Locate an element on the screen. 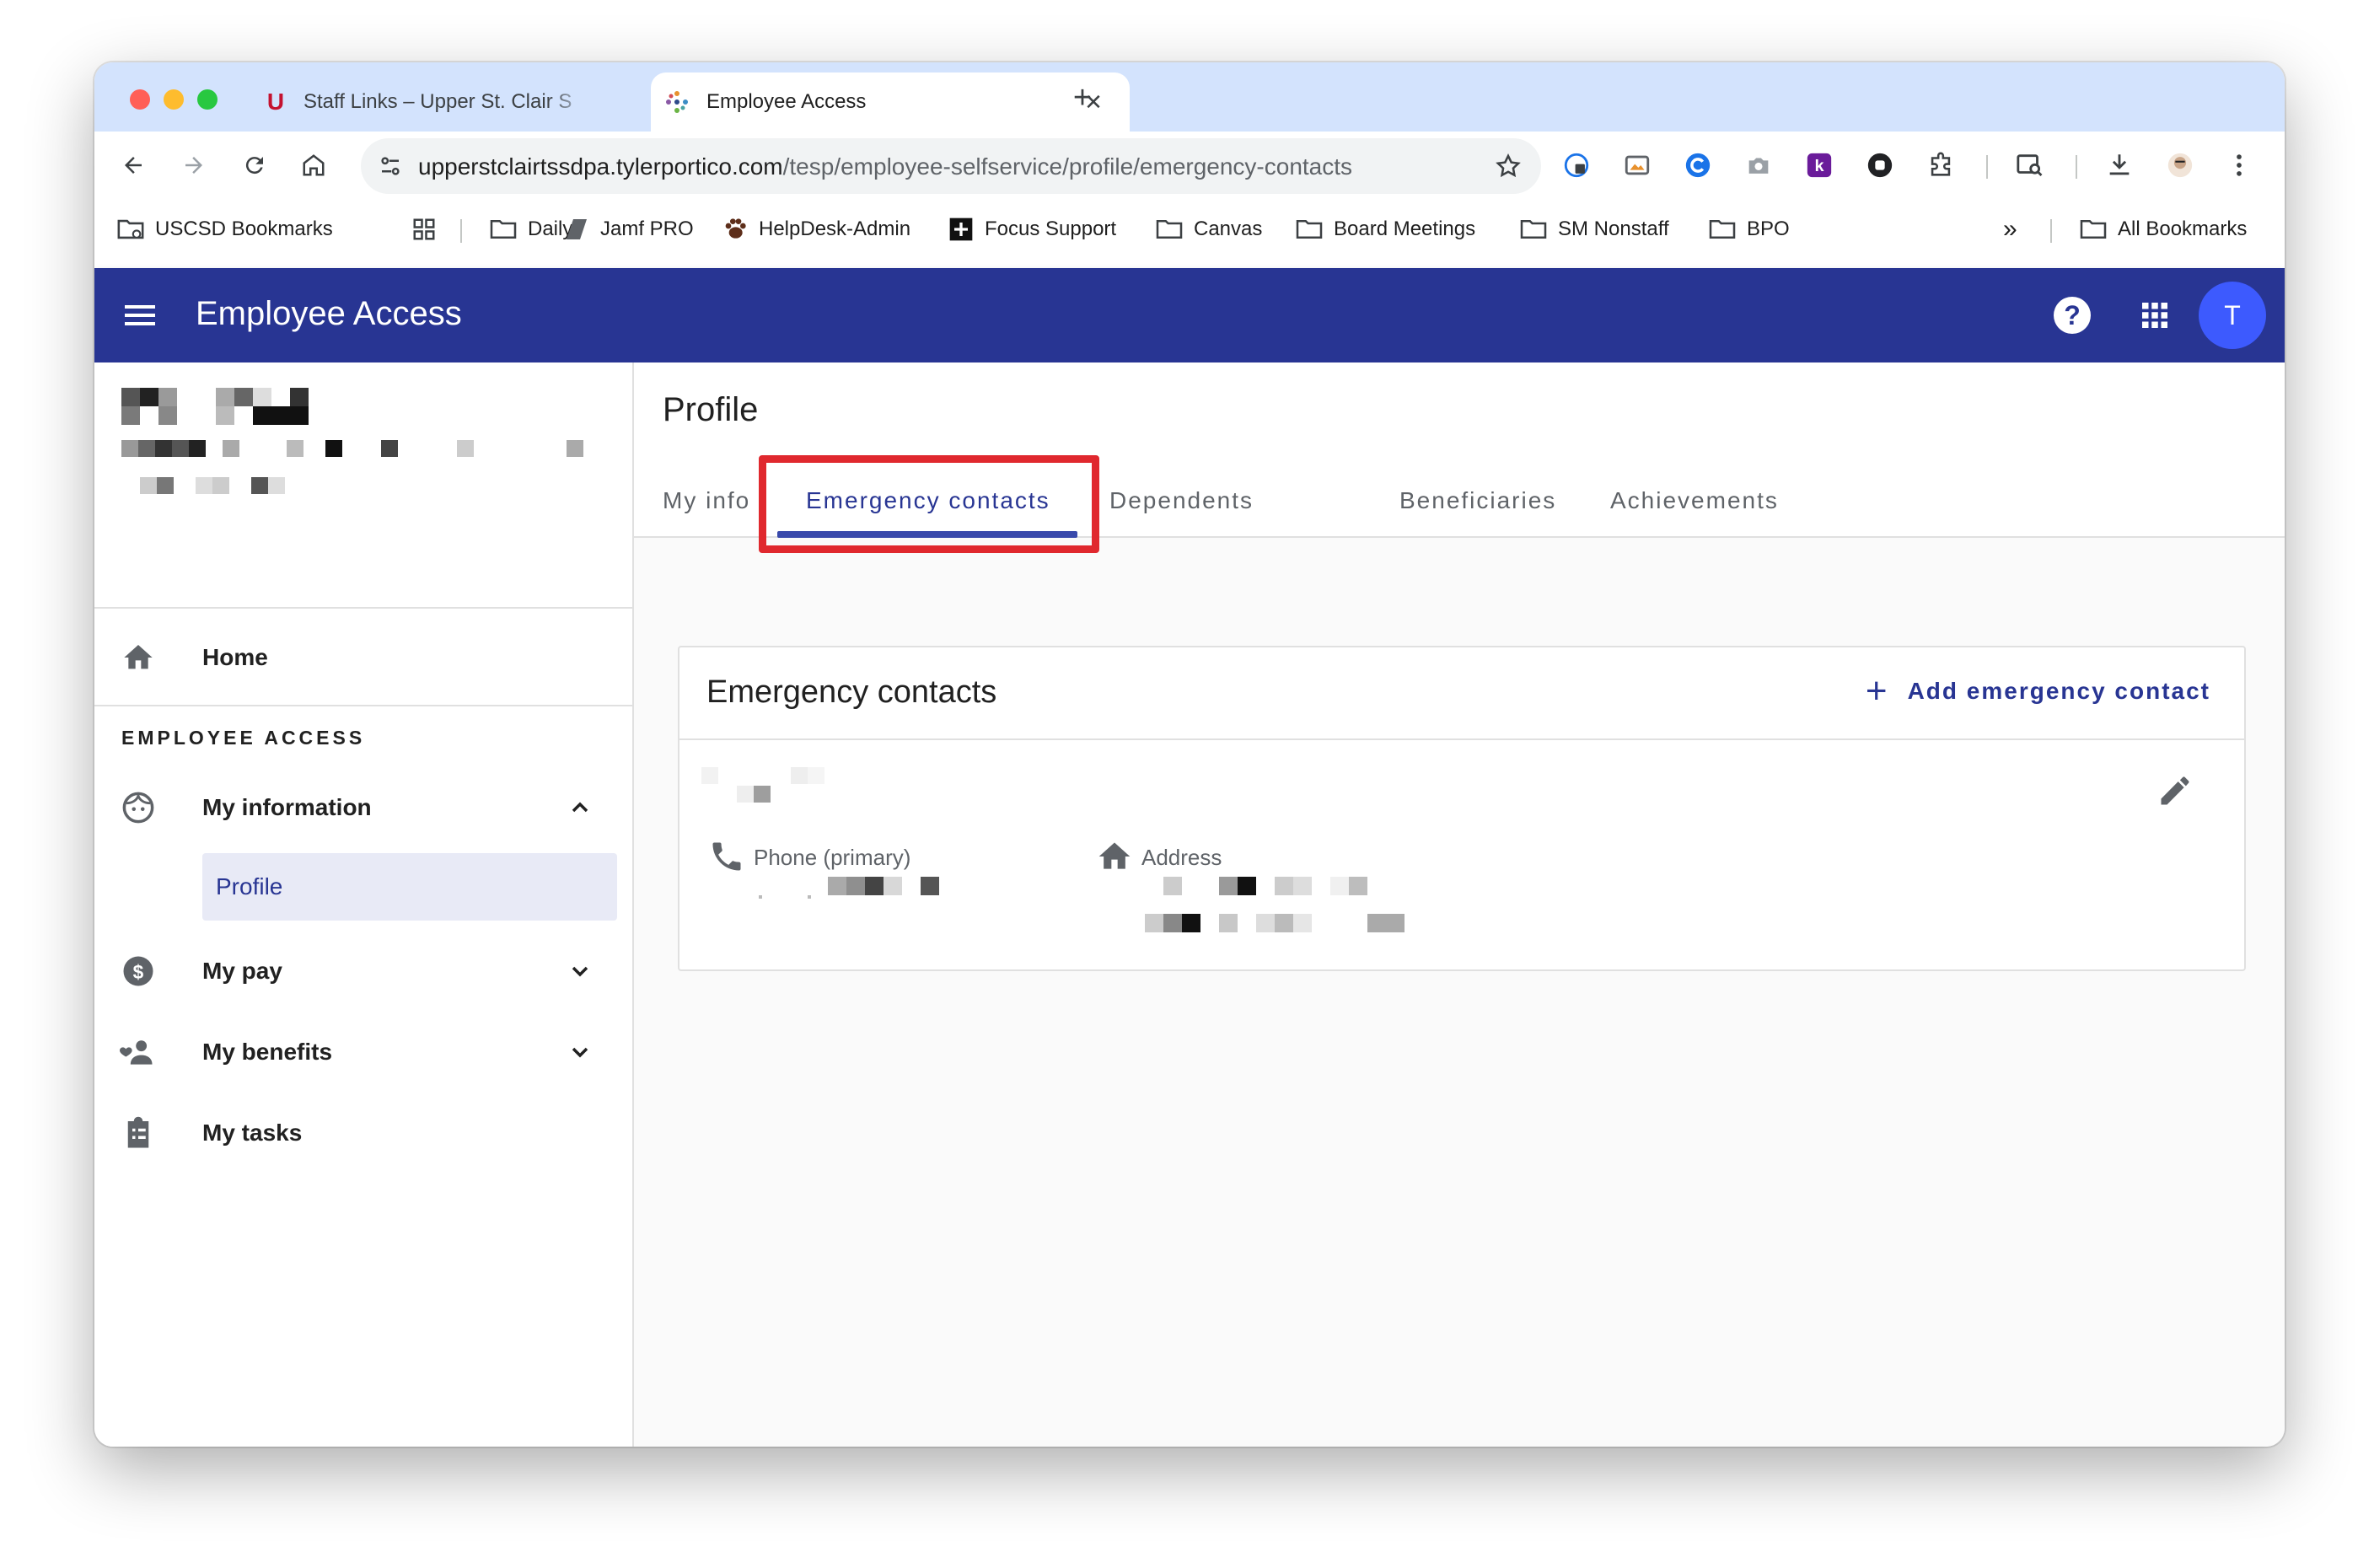  user-avatar: T is located at coordinates (2232, 316).